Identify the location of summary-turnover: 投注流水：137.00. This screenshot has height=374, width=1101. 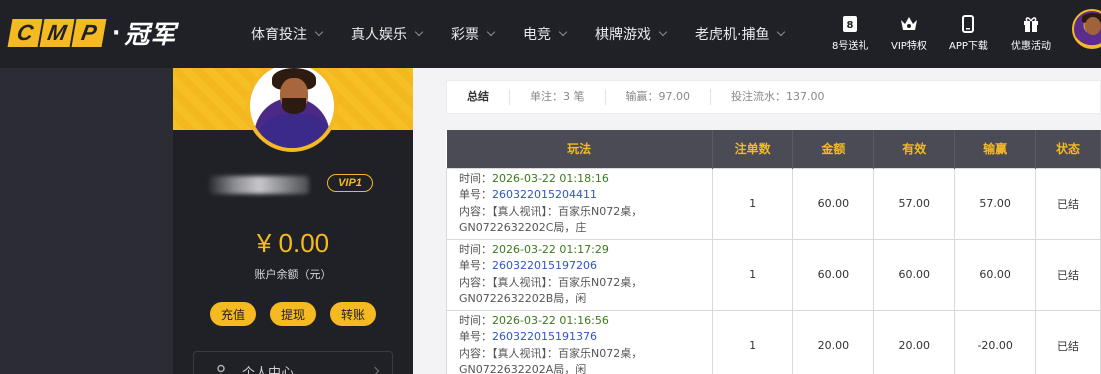
(778, 96).